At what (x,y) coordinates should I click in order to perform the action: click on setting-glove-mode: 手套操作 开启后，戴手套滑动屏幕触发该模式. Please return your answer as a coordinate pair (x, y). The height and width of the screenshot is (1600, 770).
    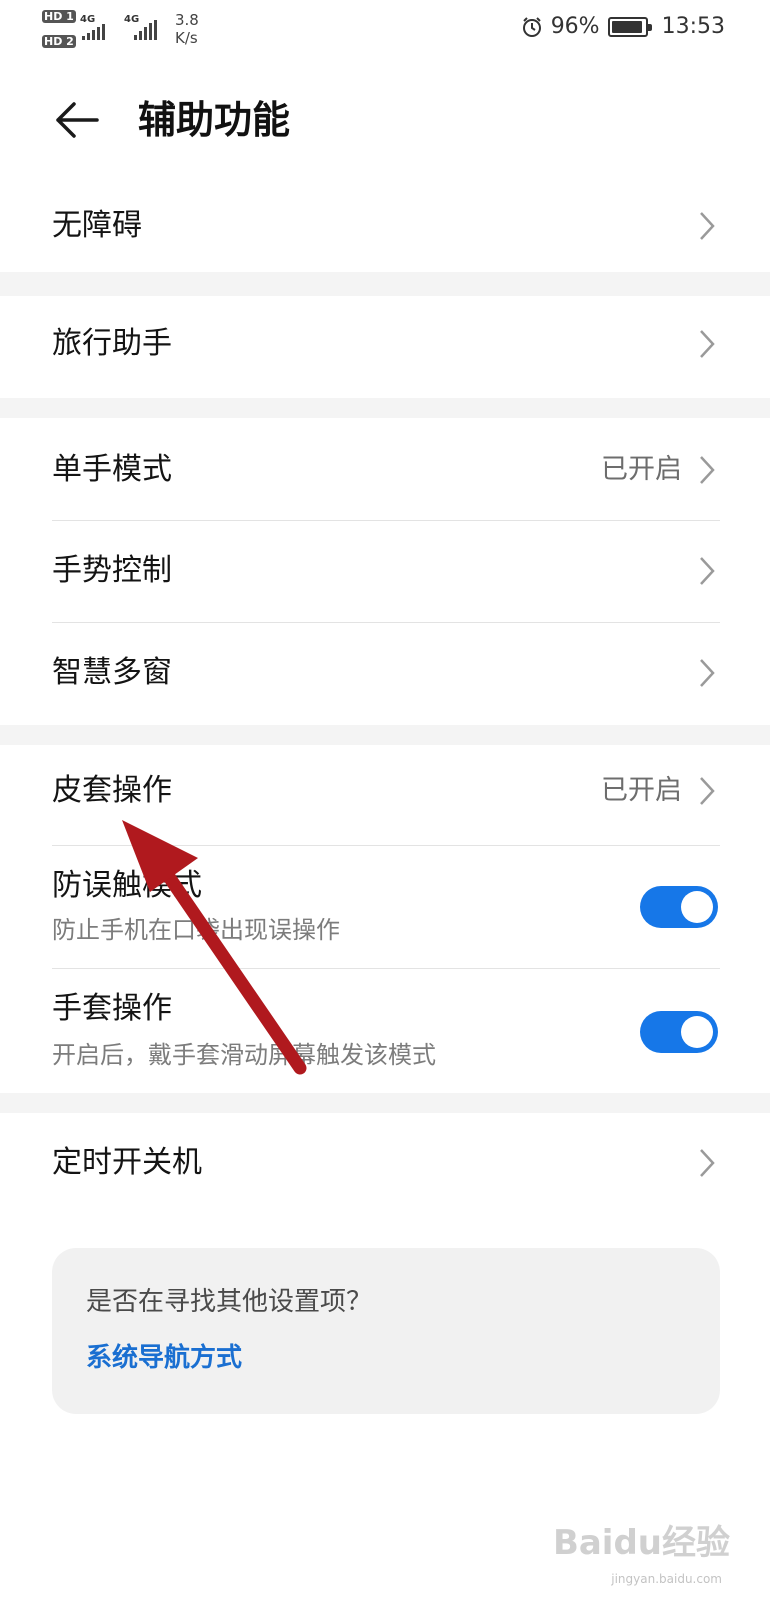
    Looking at the image, I should click on (385, 1031).